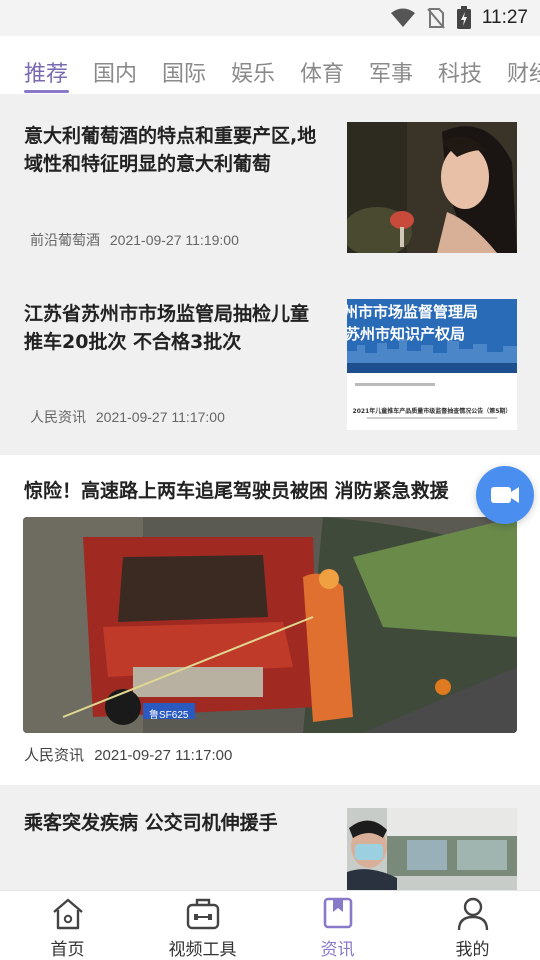 The image size is (540, 960). What do you see at coordinates (115, 72) in the screenshot?
I see `tab-domestic: 国内` at bounding box center [115, 72].